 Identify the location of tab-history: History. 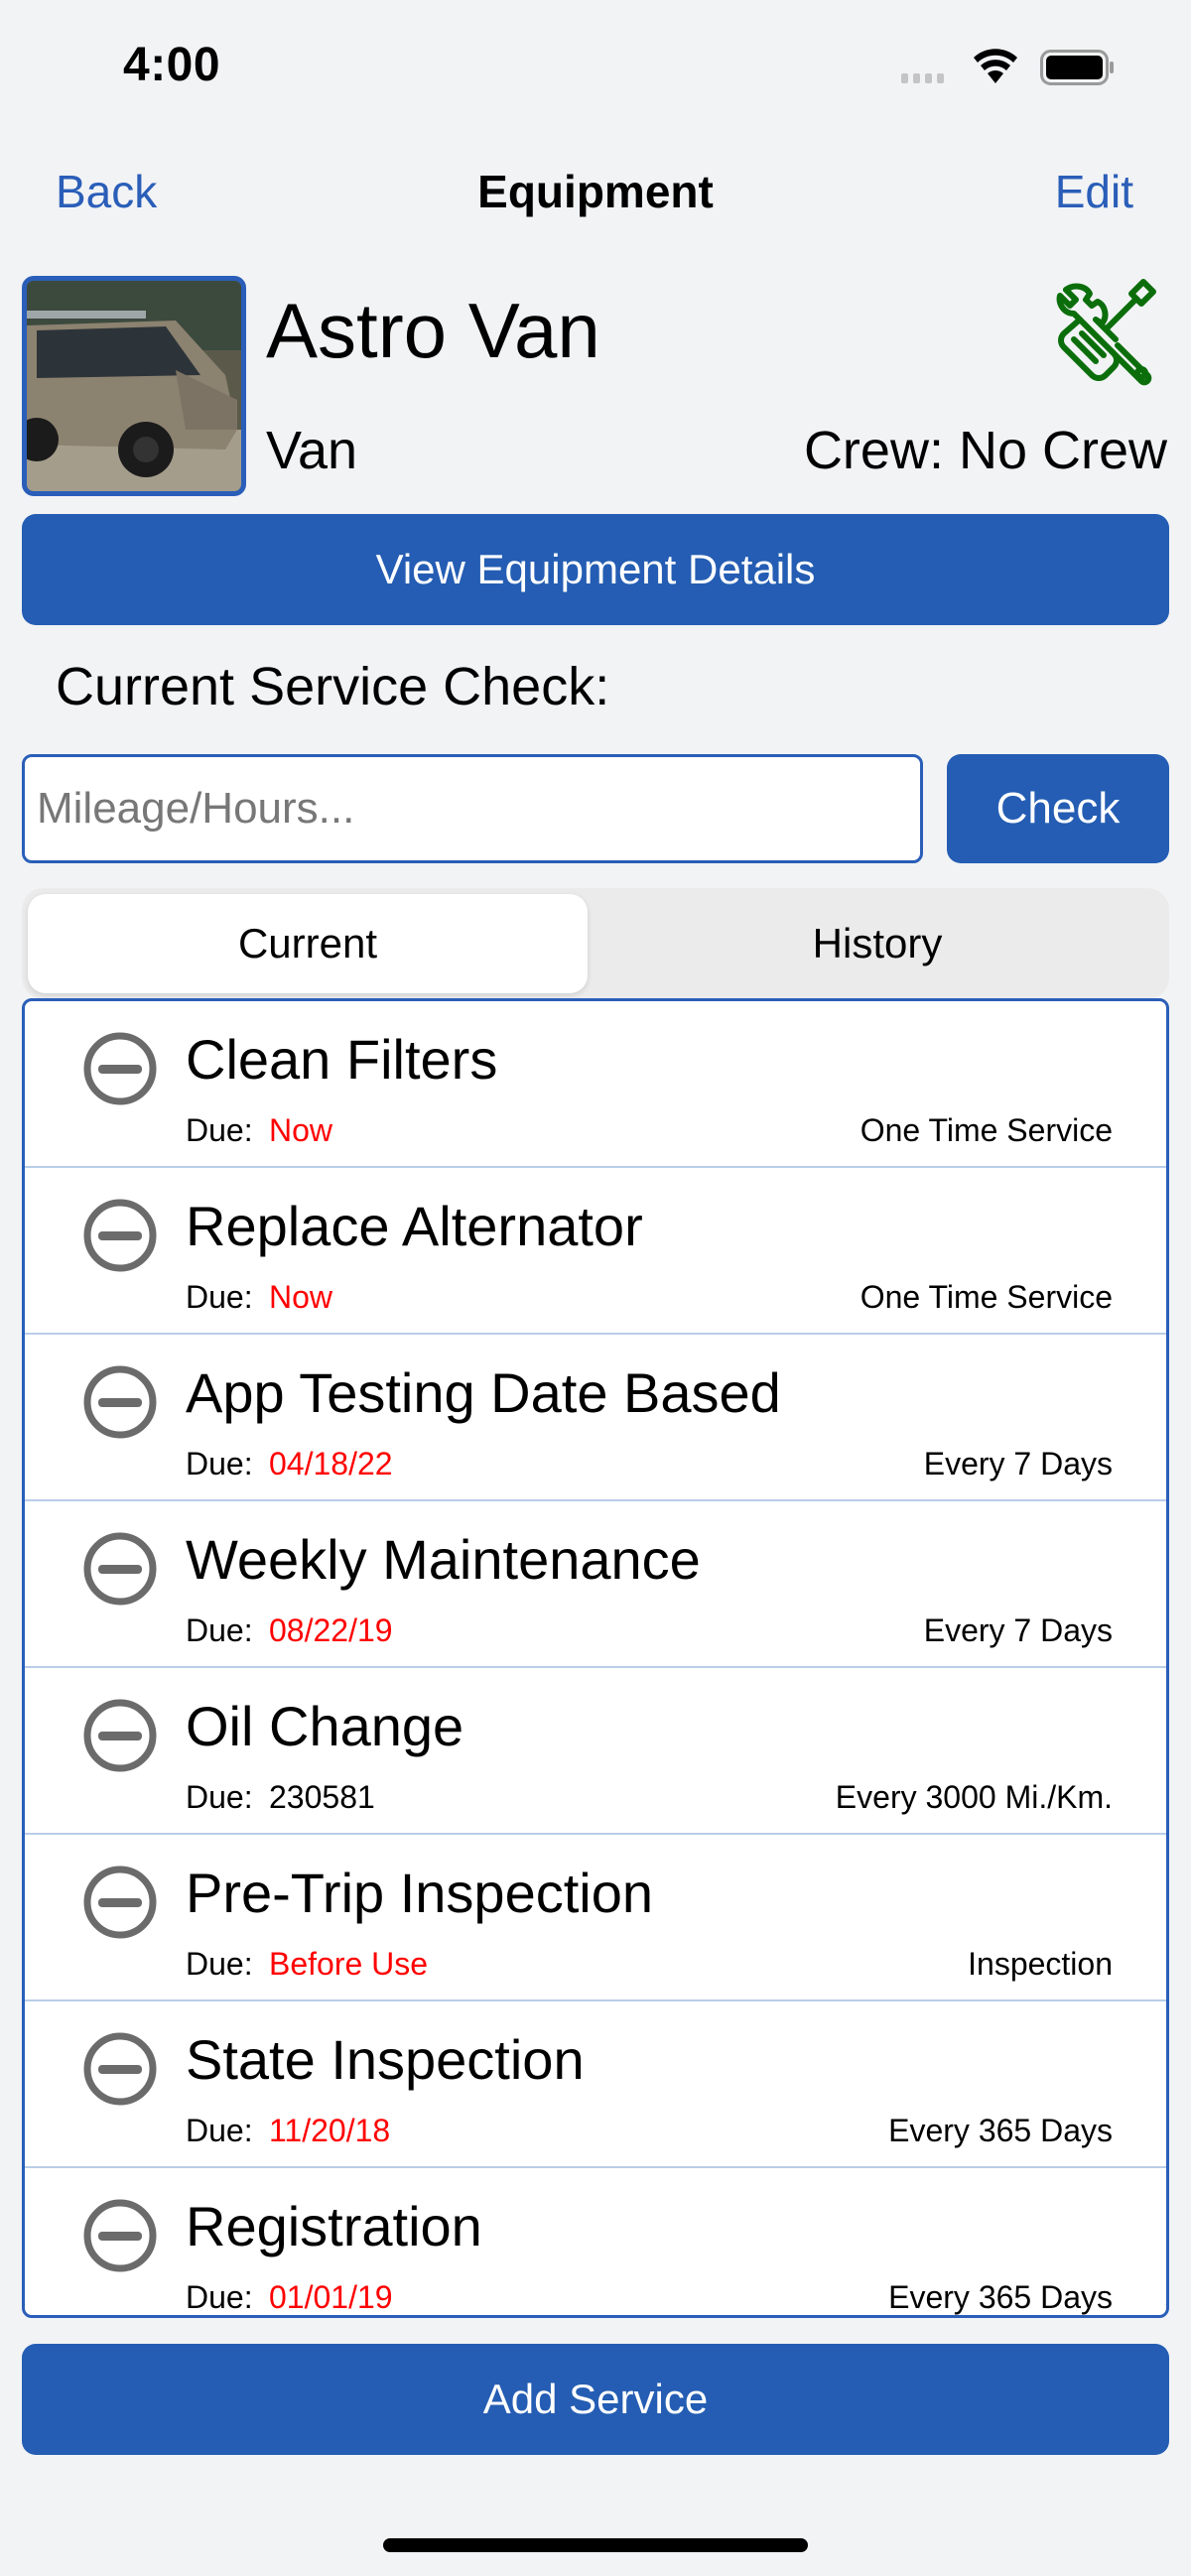
(877, 944).